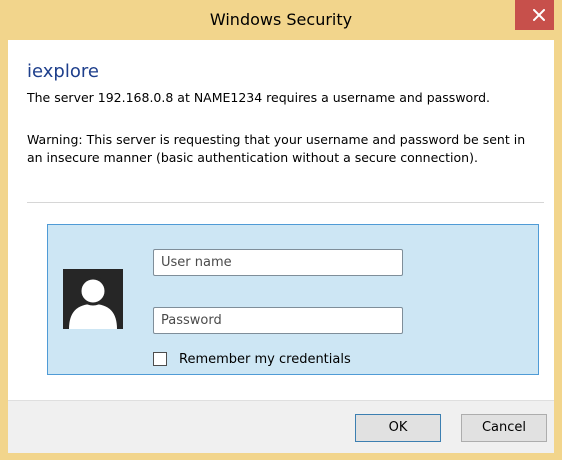 The height and width of the screenshot is (460, 562). I want to click on app-name: iexplore, so click(63, 71).